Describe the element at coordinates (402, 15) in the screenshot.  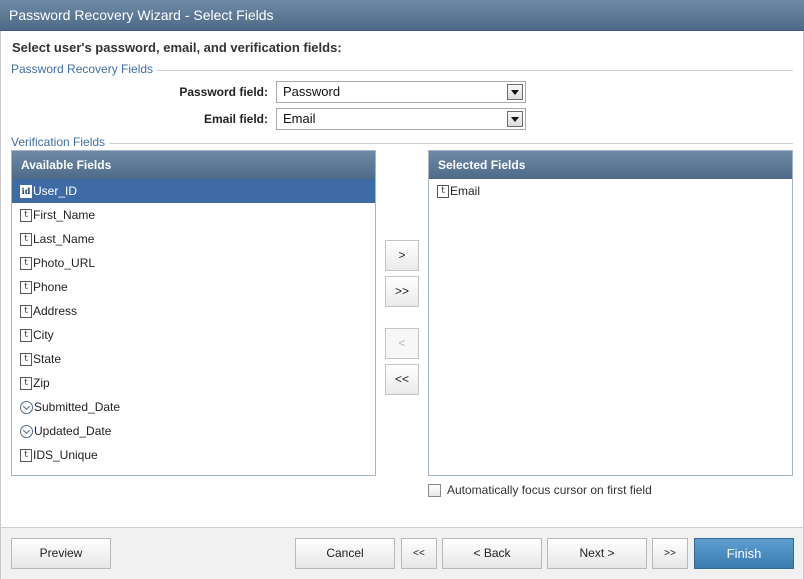
I see `window-title: Password Recovery Wizard - Select Fields` at that location.